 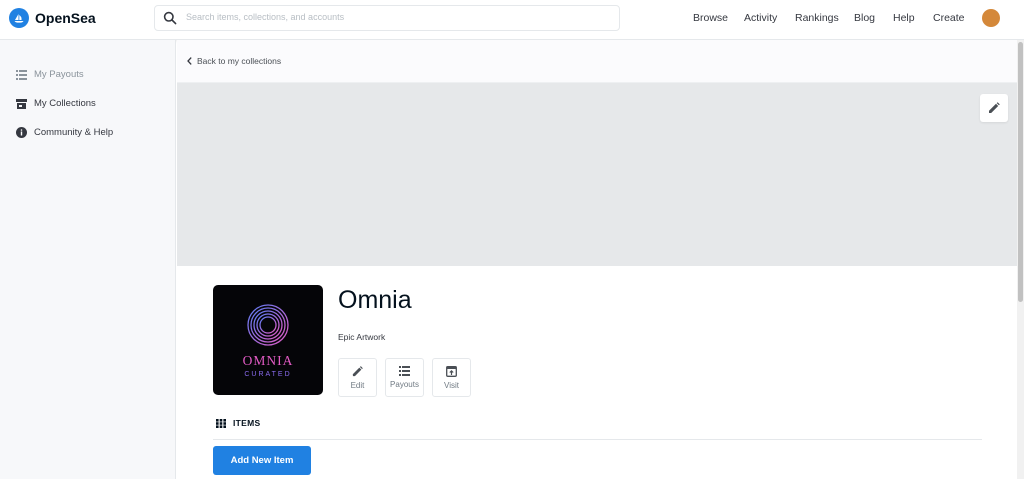 I want to click on sidebar-item-label: My Payouts, so click(x=59, y=74).